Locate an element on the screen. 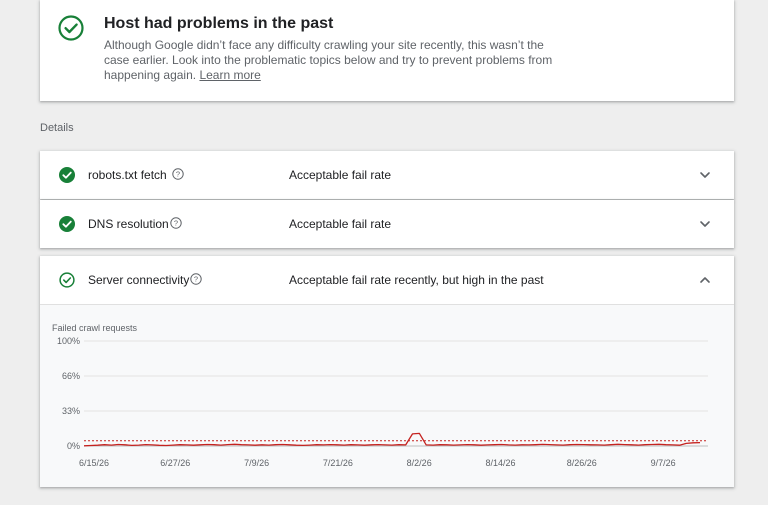 Image resolution: width=768 pixels, height=505 pixels. learn-more-link: Learn more is located at coordinates (229, 75).